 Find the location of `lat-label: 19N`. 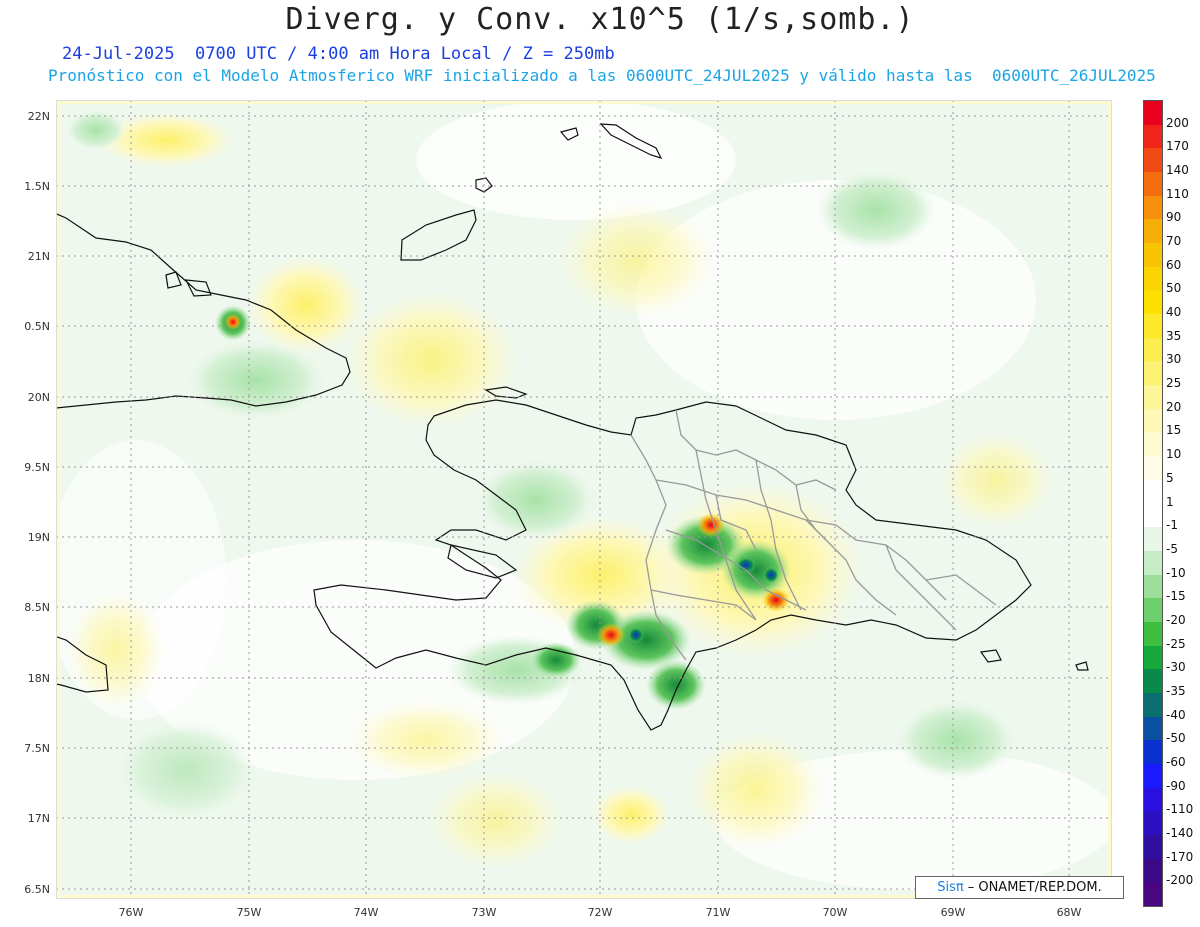

lat-label: 19N is located at coordinates (38, 537).